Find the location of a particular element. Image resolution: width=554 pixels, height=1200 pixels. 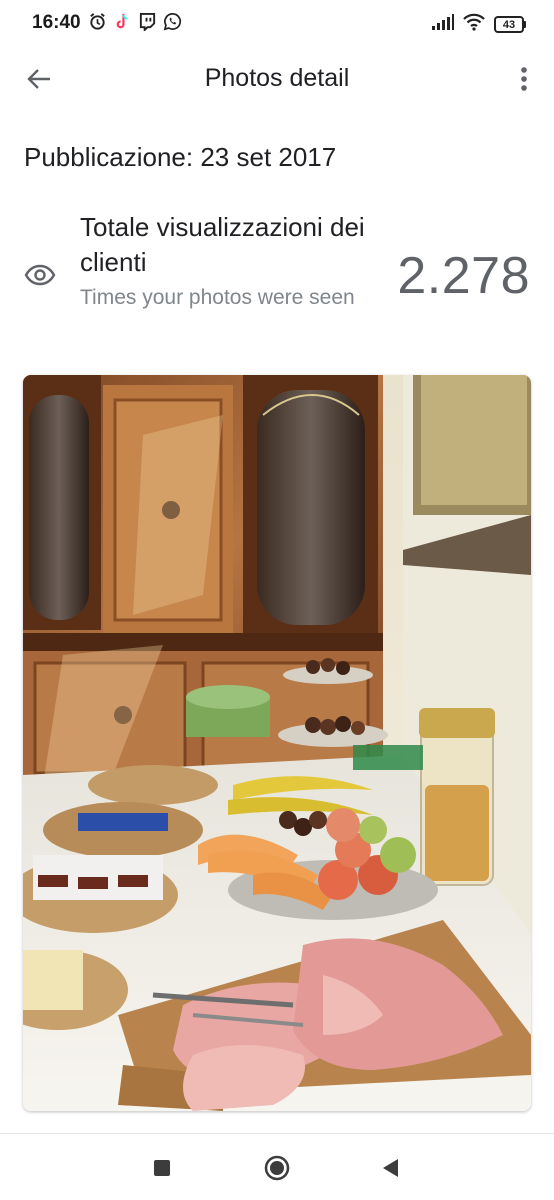

home-icon is located at coordinates (277, 1168).